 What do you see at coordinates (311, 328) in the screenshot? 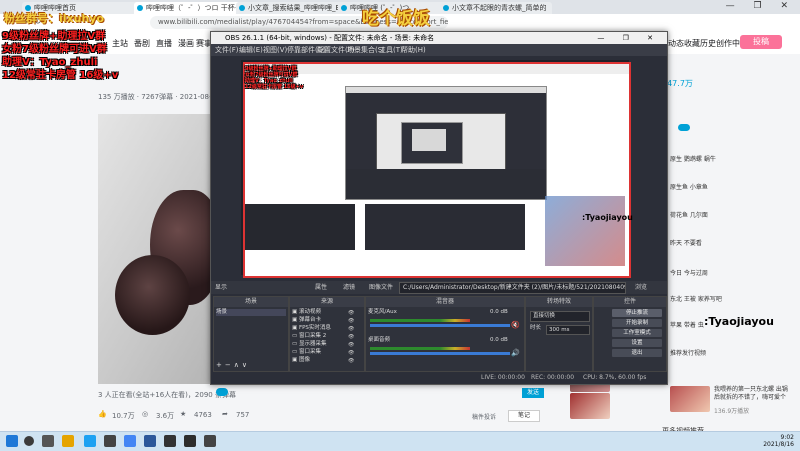
I see `source-item: ▣ FPS实时消息` at bounding box center [311, 328].